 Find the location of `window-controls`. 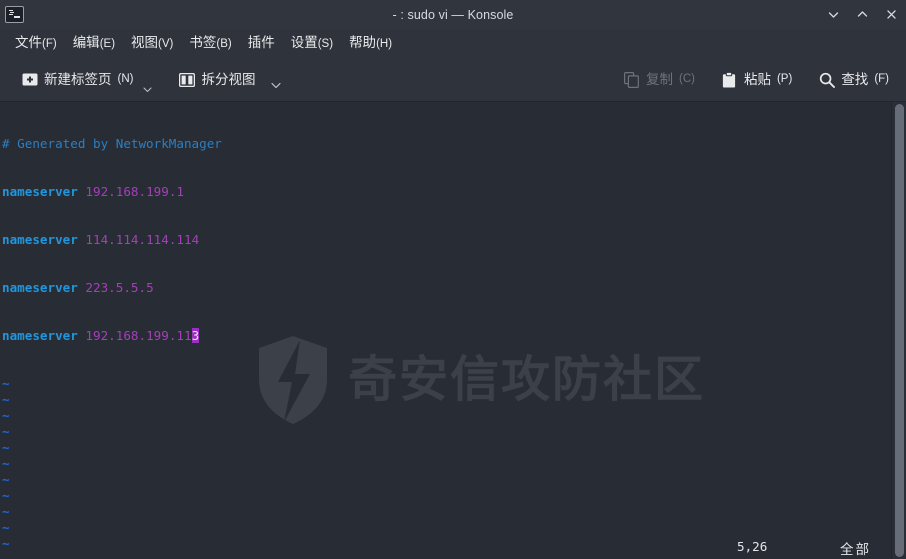

window-controls is located at coordinates (862, 14).